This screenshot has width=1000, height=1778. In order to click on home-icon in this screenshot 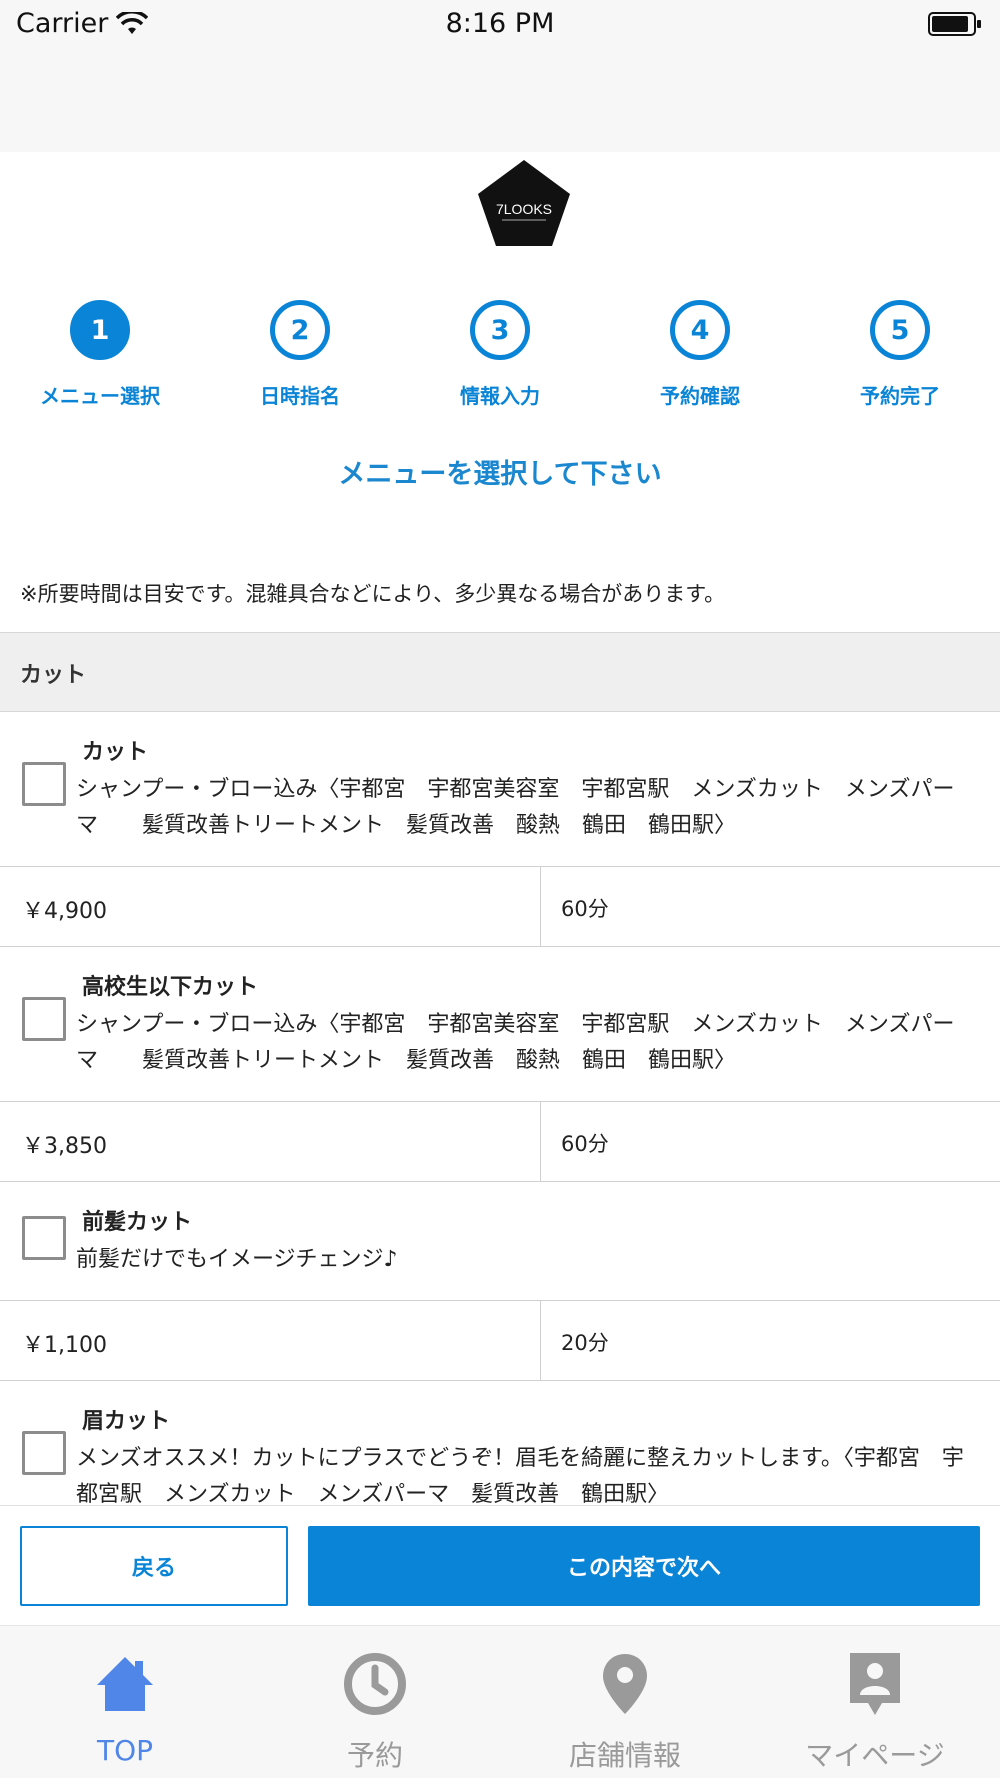, I will do `click(125, 1684)`.